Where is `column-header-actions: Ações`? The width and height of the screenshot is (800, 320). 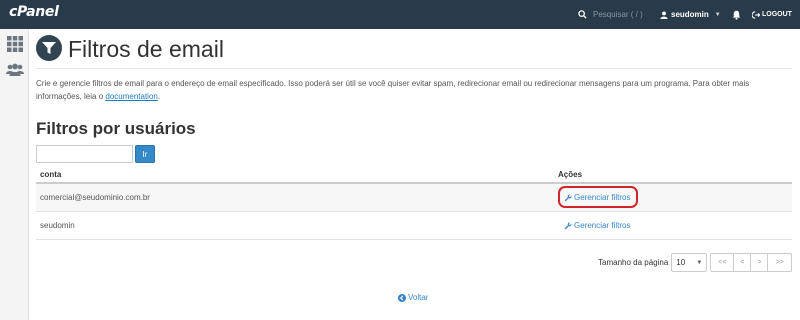 column-header-actions: Ações is located at coordinates (570, 174).